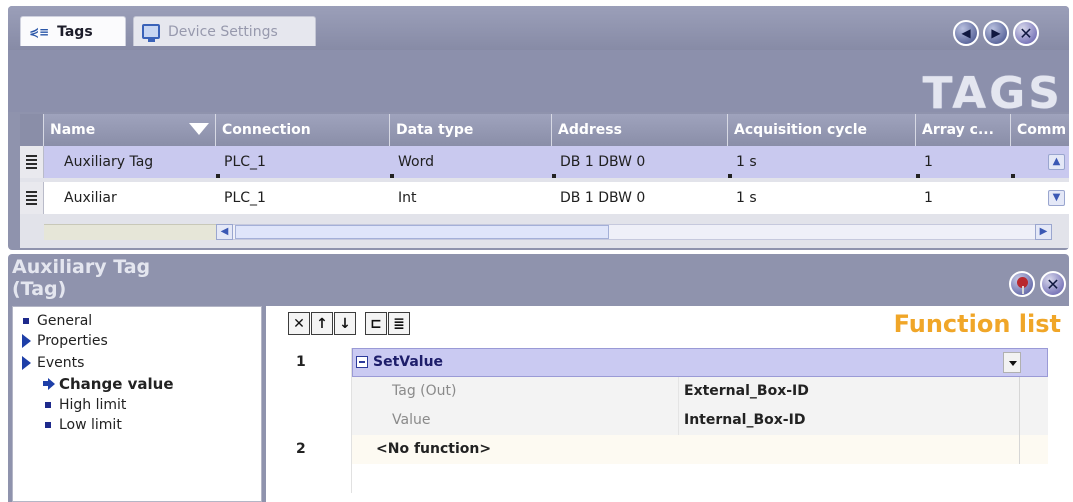 The image size is (1073, 502). What do you see at coordinates (362, 362) in the screenshot?
I see `collapse-icon` at bounding box center [362, 362].